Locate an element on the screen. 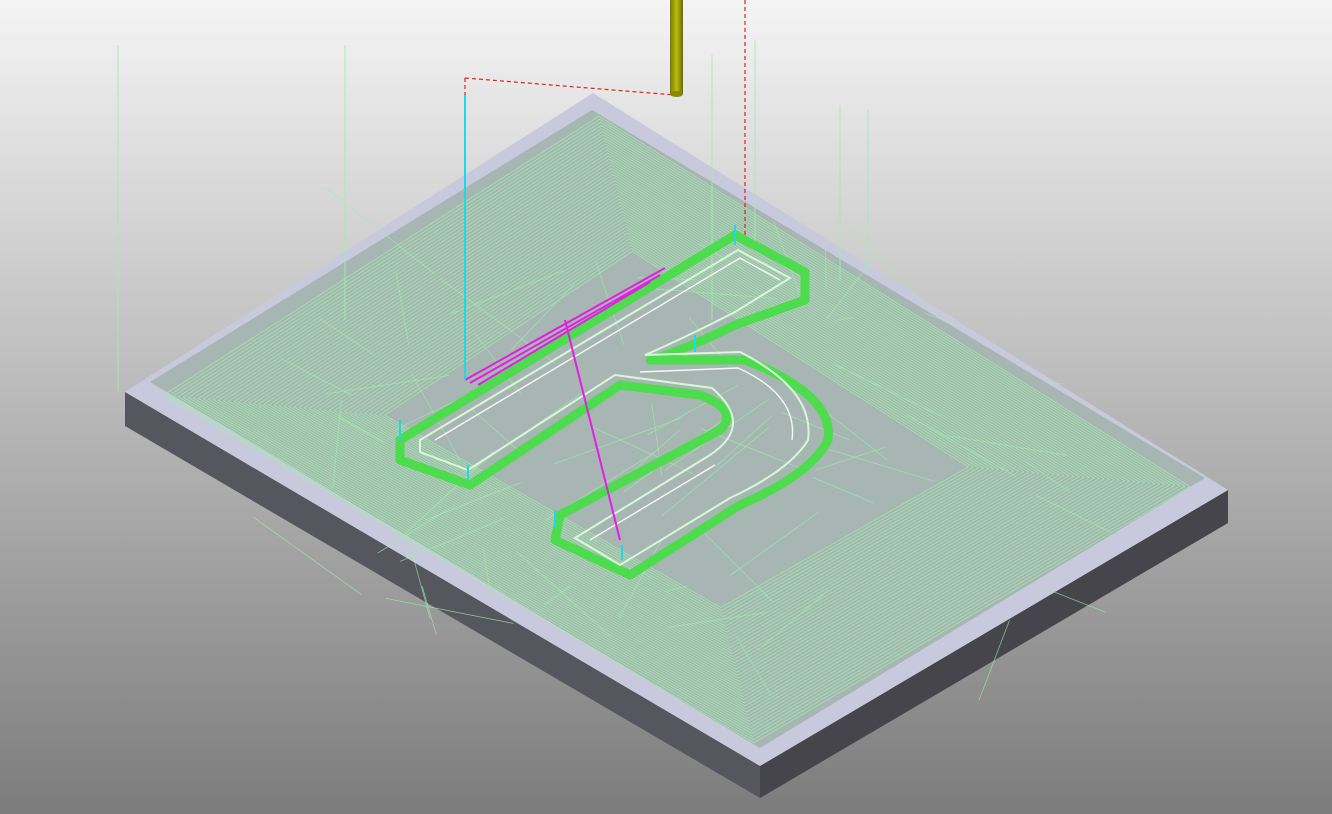 The width and height of the screenshot is (1332, 814). cutting-tool is located at coordinates (676, 48).